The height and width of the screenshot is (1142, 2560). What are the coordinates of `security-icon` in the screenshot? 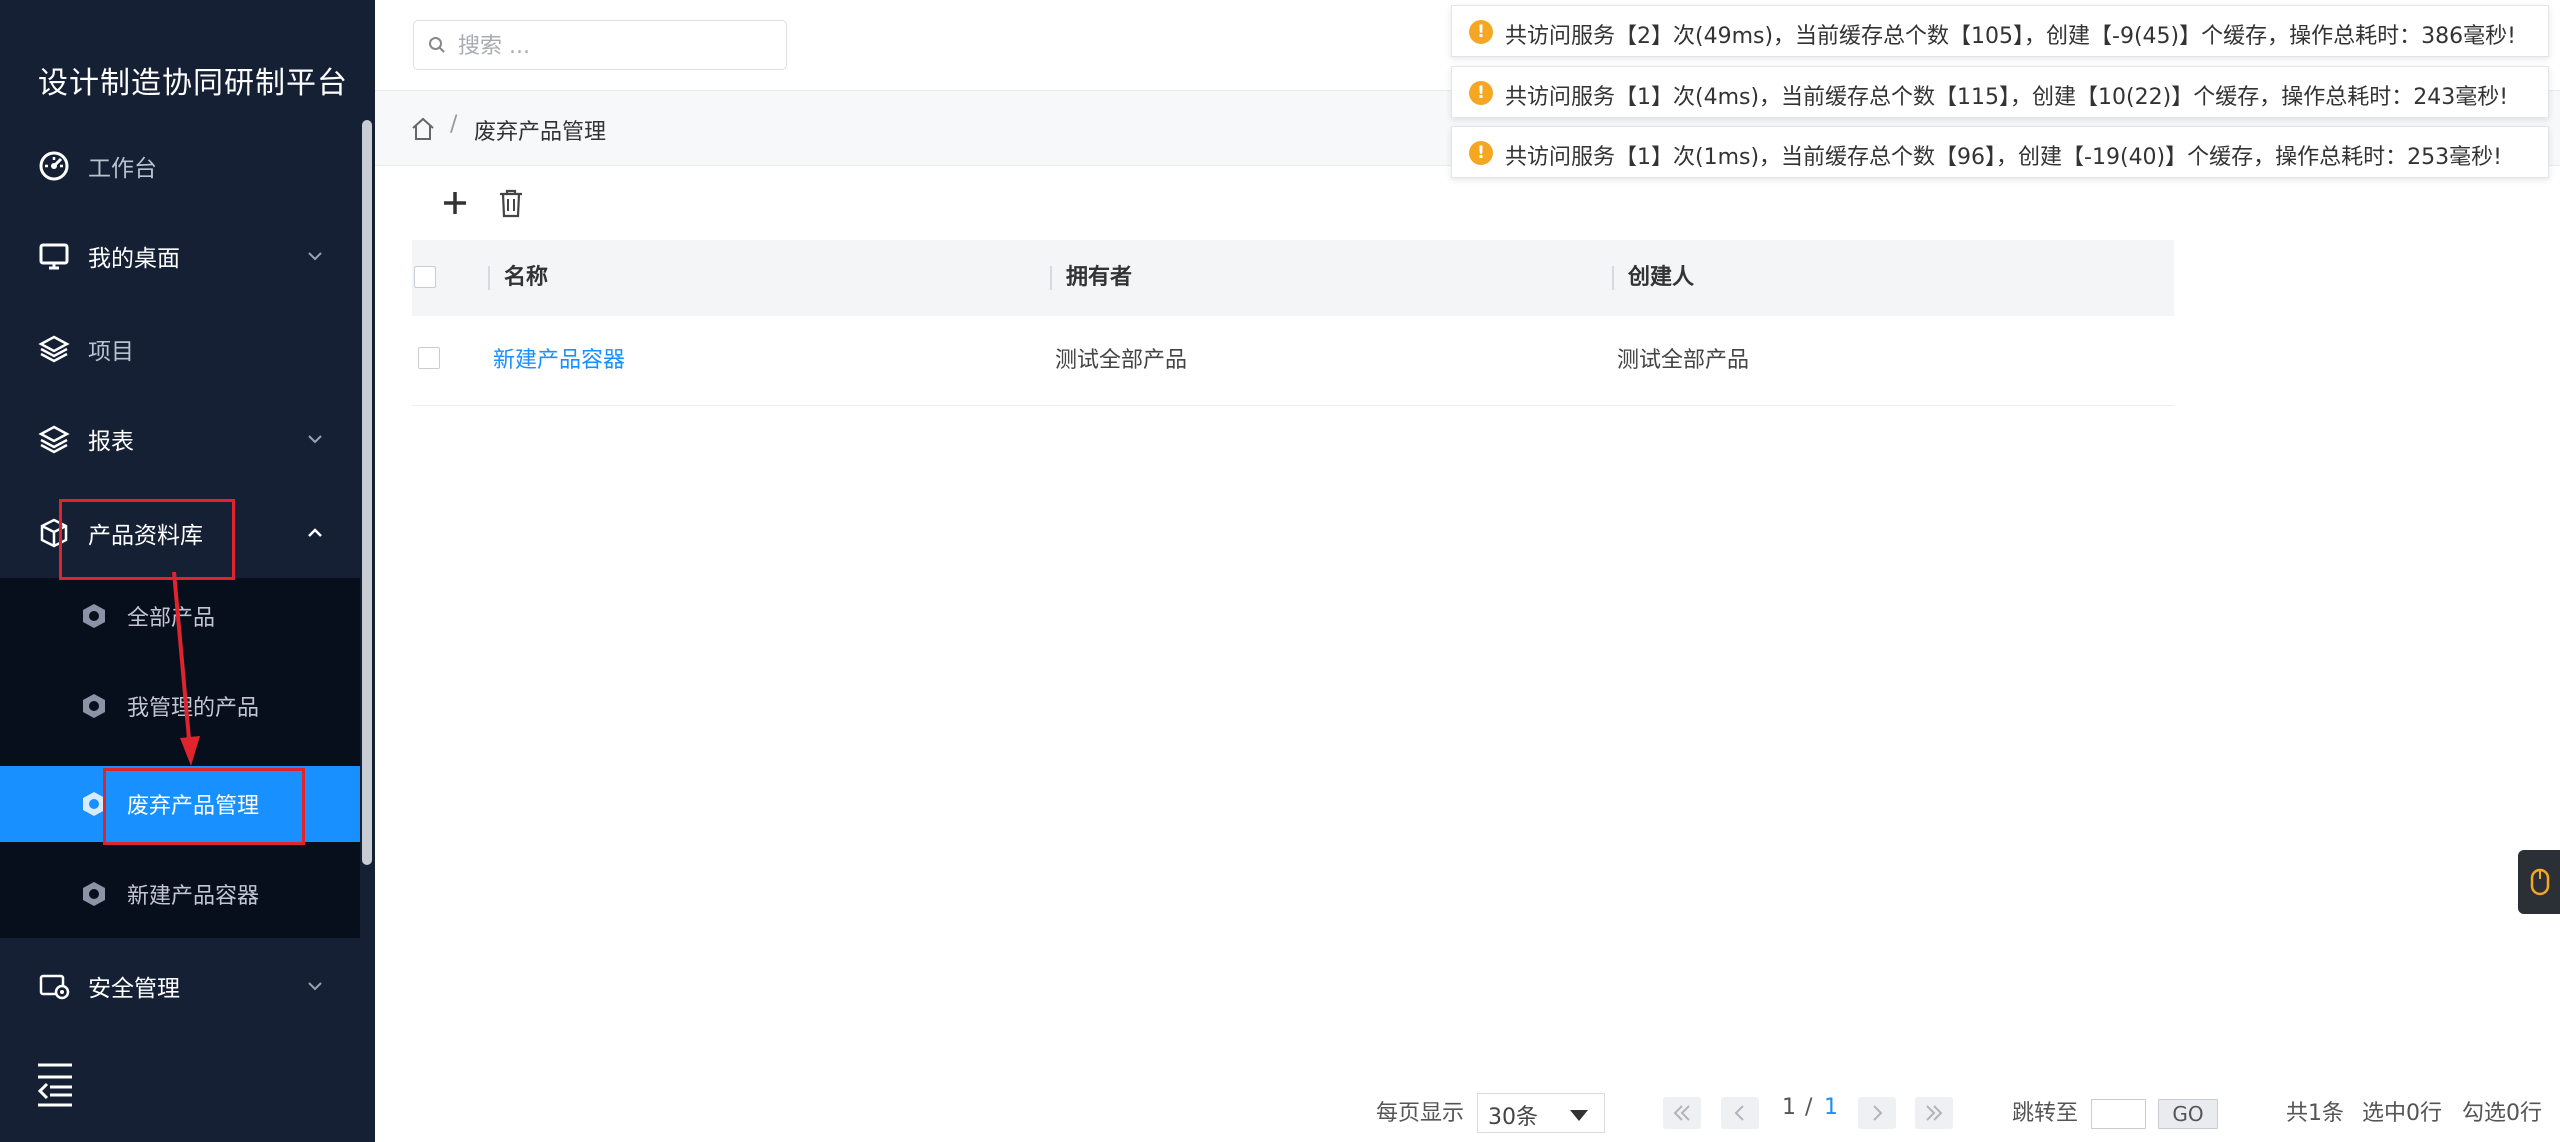 It's located at (54, 987).